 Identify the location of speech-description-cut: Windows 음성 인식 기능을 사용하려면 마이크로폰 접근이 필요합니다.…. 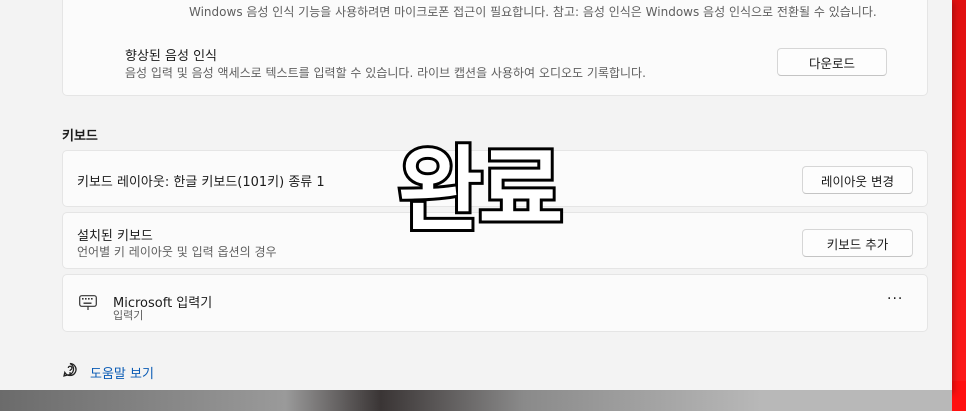
(533, 12).